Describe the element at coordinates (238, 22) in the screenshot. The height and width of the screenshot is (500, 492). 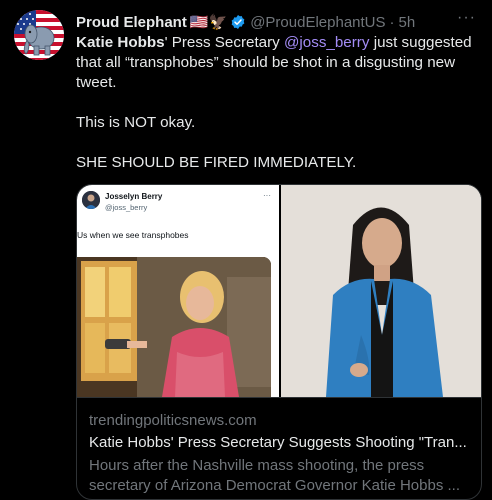
I see `verified-badge-icon` at that location.